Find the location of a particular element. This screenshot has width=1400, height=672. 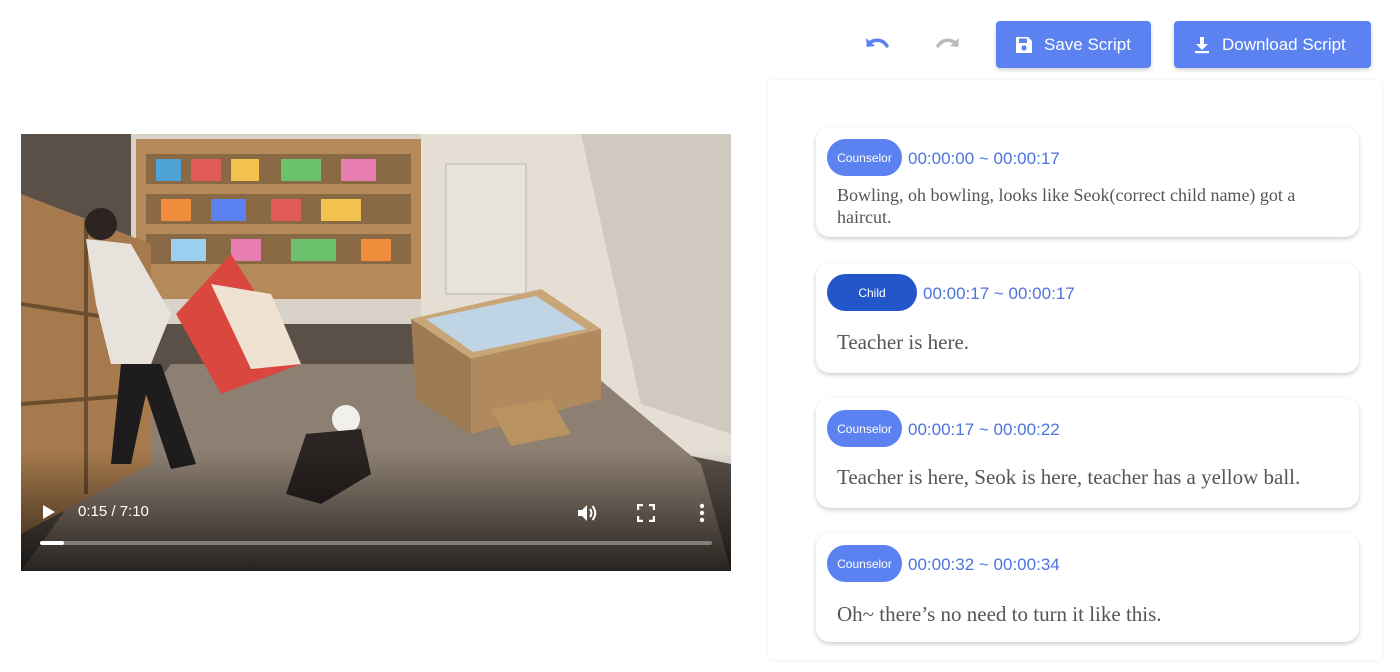

video-progress-bar is located at coordinates (376, 543).